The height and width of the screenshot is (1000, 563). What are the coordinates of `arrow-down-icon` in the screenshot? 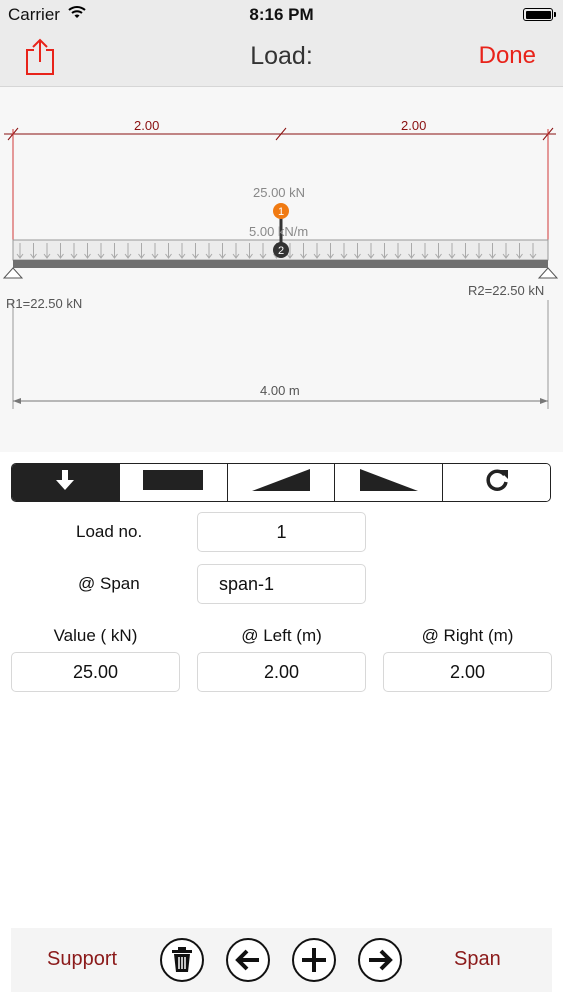 It's located at (65, 482).